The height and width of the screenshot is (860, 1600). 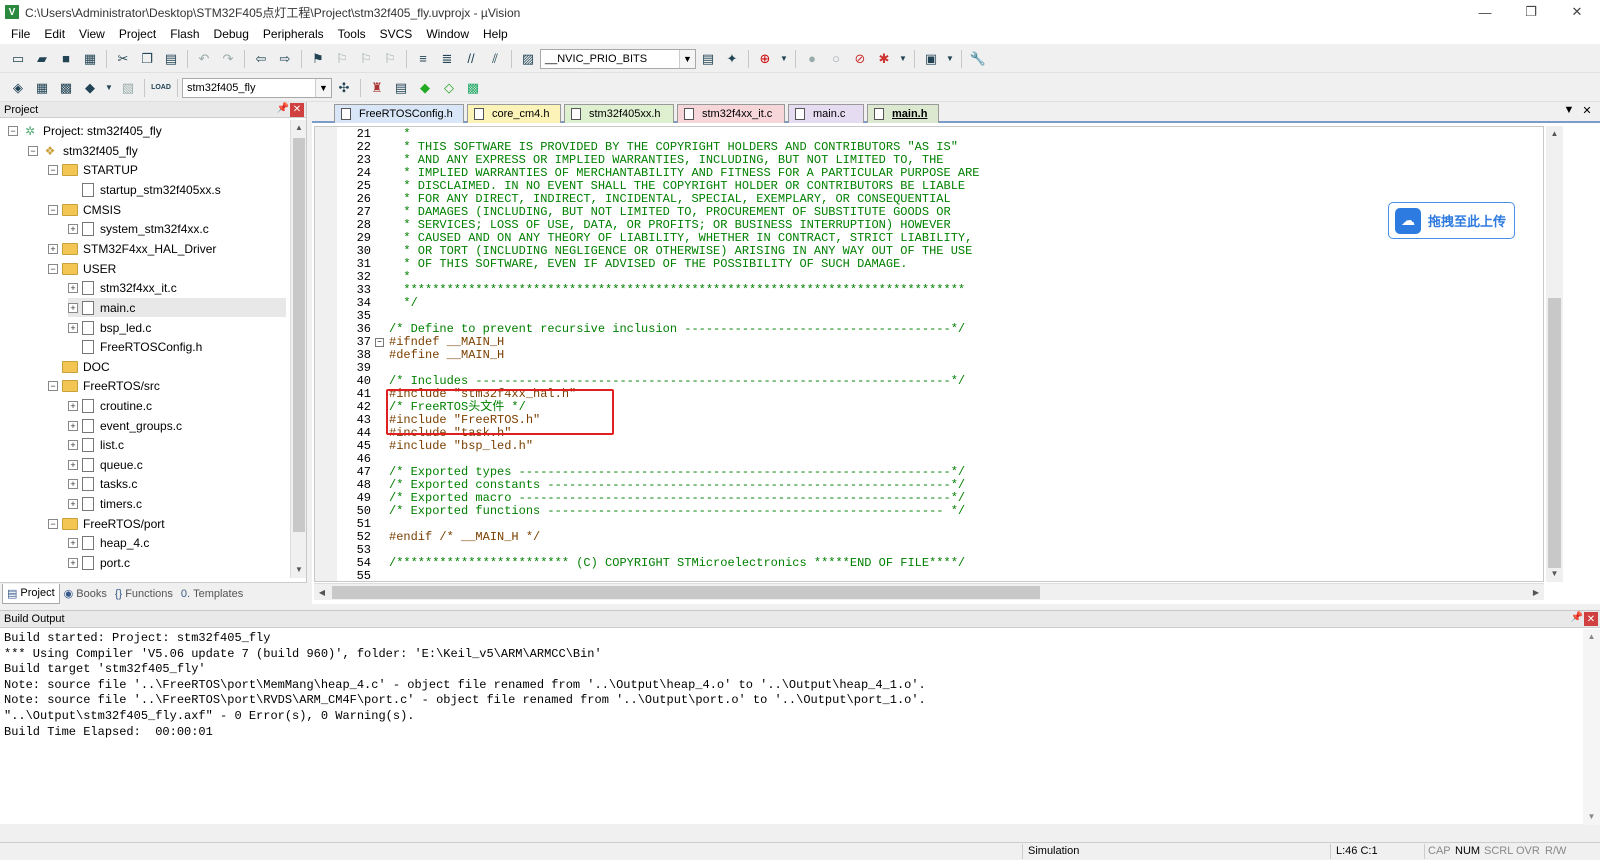 What do you see at coordinates (377, 88) in the screenshot?
I see `manage-project-items-icon: ♜` at bounding box center [377, 88].